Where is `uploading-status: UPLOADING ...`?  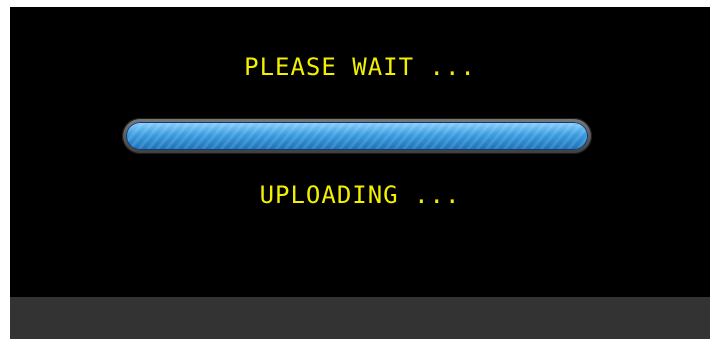 uploading-status: UPLOADING ... is located at coordinates (360, 195).